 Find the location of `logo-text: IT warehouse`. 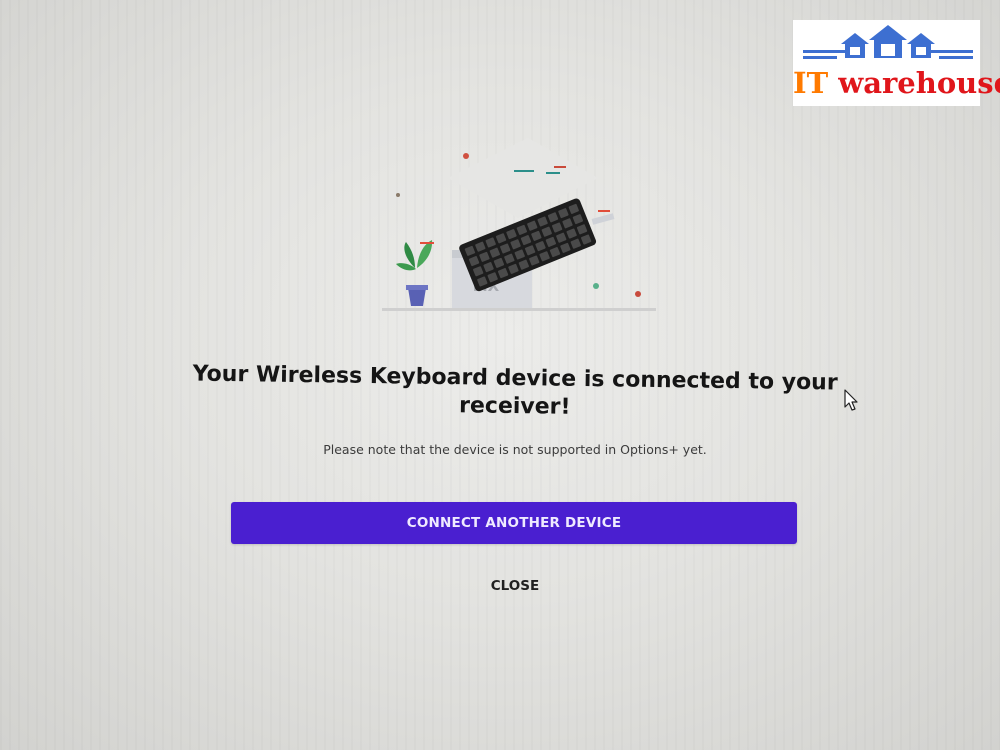

logo-text: IT warehouse is located at coordinates (896, 83).